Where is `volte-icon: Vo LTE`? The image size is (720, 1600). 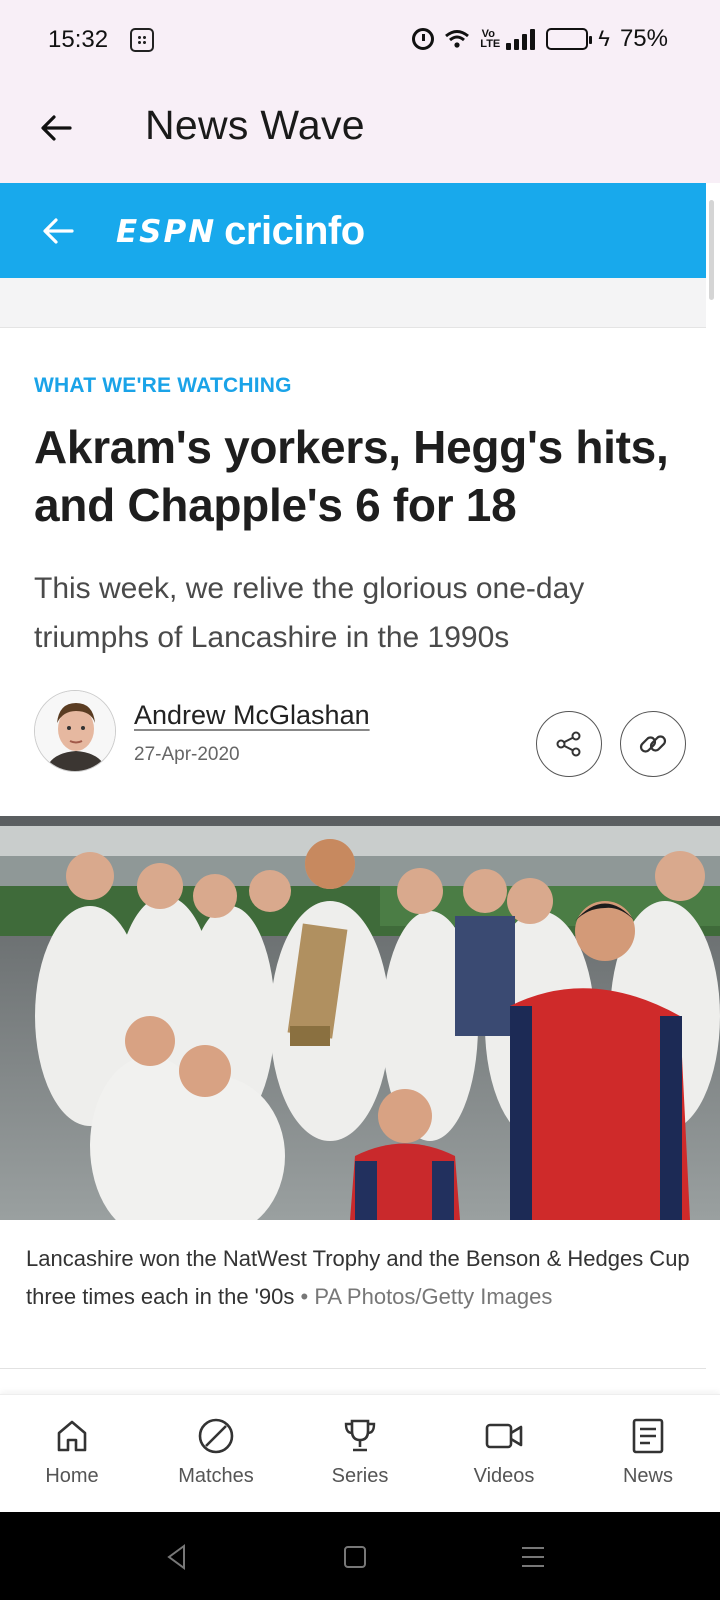
volte-icon: Vo LTE is located at coordinates (490, 39).